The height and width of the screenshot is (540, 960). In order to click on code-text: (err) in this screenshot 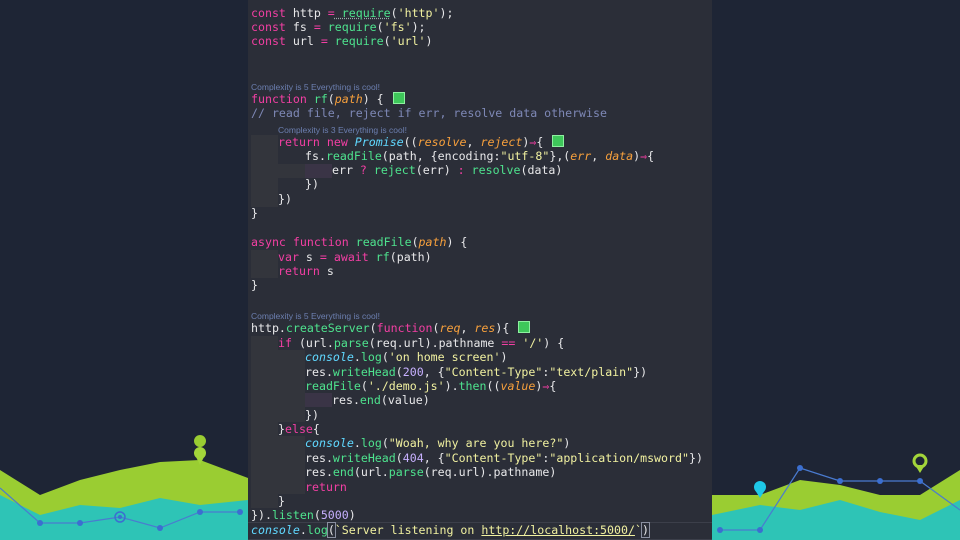, I will do `click(436, 170)`.